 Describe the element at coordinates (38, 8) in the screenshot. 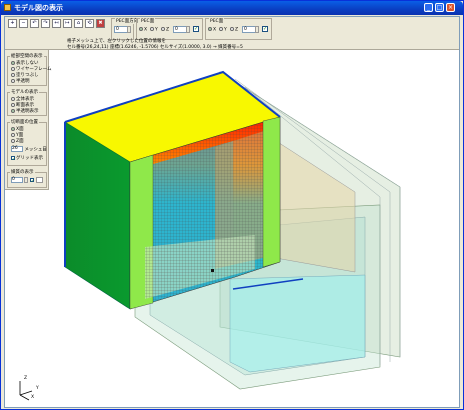

I see `window-title: モデル図の表示` at that location.